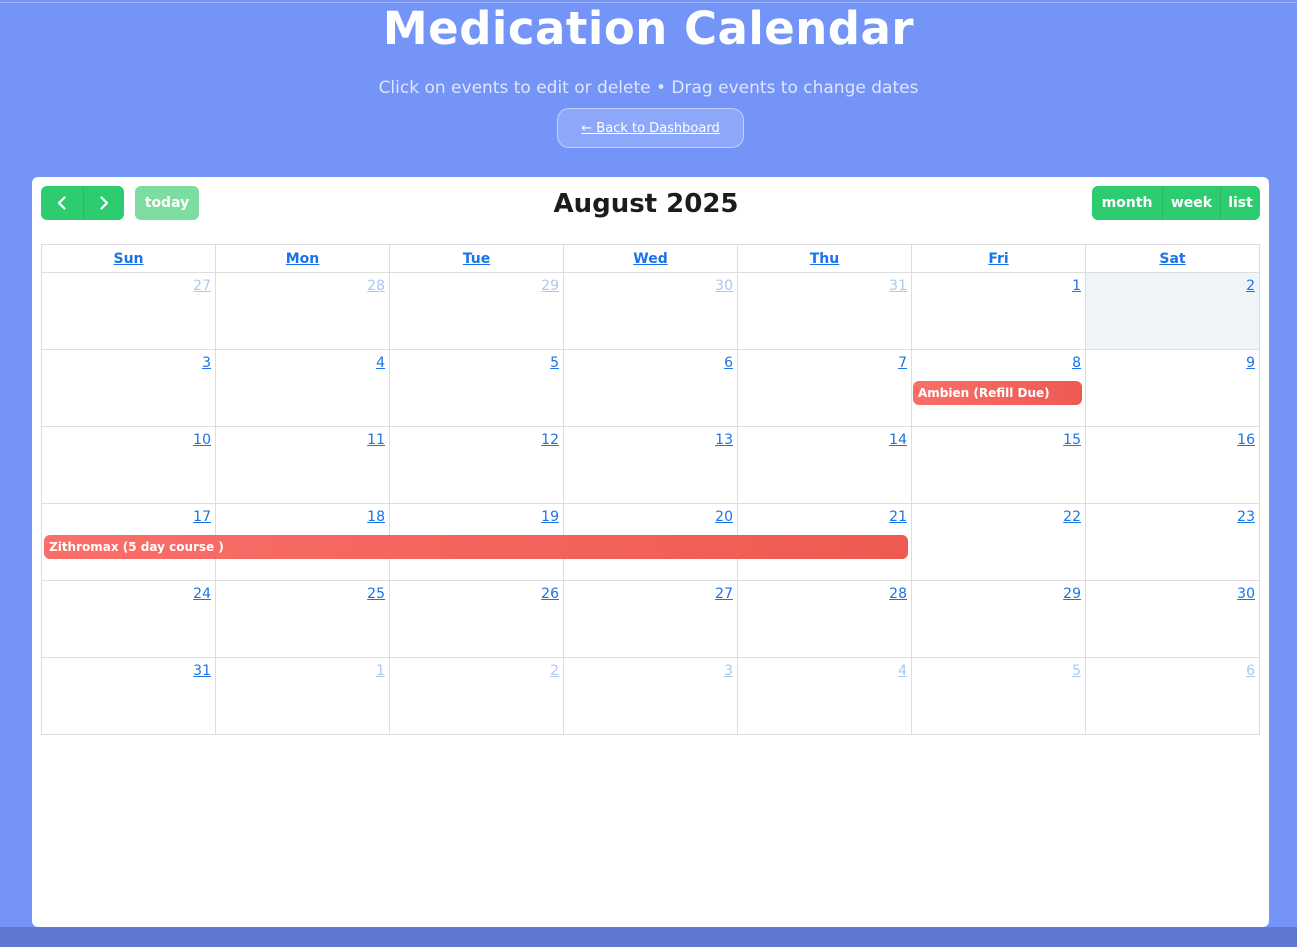 The image size is (1297, 947). Describe the element at coordinates (1072, 517) in the screenshot. I see `day-number: 22` at that location.